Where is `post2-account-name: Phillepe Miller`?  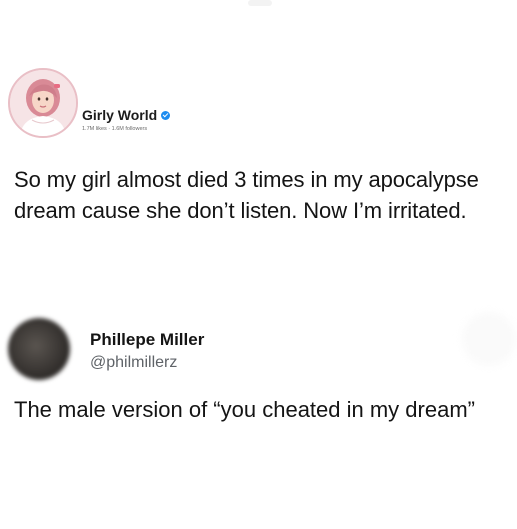 post2-account-name: Phillepe Miller is located at coordinates (147, 340).